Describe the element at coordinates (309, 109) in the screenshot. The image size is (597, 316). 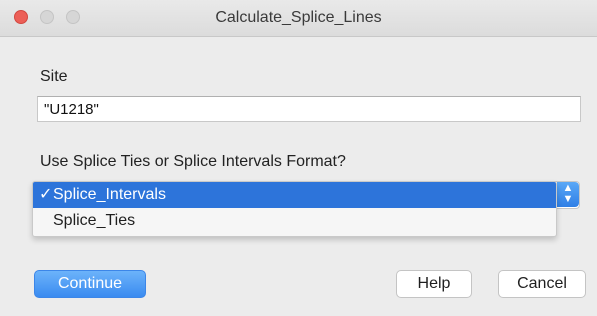
I see `site-input` at that location.